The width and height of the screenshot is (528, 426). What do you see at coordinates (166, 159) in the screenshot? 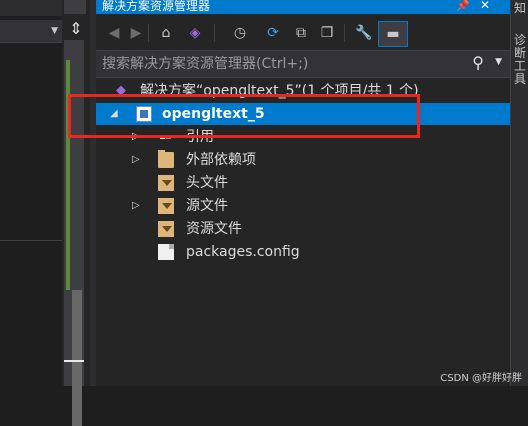
I see `folder-icon` at bounding box center [166, 159].